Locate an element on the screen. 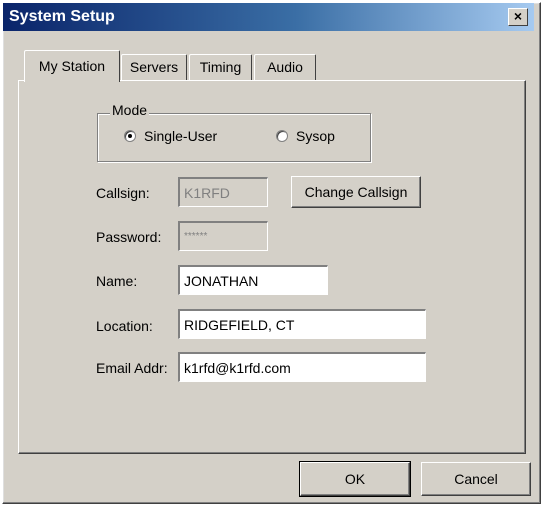 The height and width of the screenshot is (506, 543). callsign-label: Callsign: is located at coordinates (123, 193).